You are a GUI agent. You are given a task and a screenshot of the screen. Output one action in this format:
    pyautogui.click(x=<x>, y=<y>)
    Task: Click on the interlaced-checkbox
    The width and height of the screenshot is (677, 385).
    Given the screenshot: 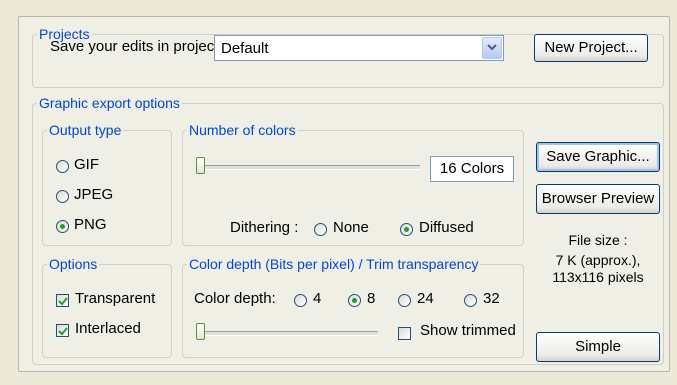 What is the action you would take?
    pyautogui.click(x=62, y=330)
    